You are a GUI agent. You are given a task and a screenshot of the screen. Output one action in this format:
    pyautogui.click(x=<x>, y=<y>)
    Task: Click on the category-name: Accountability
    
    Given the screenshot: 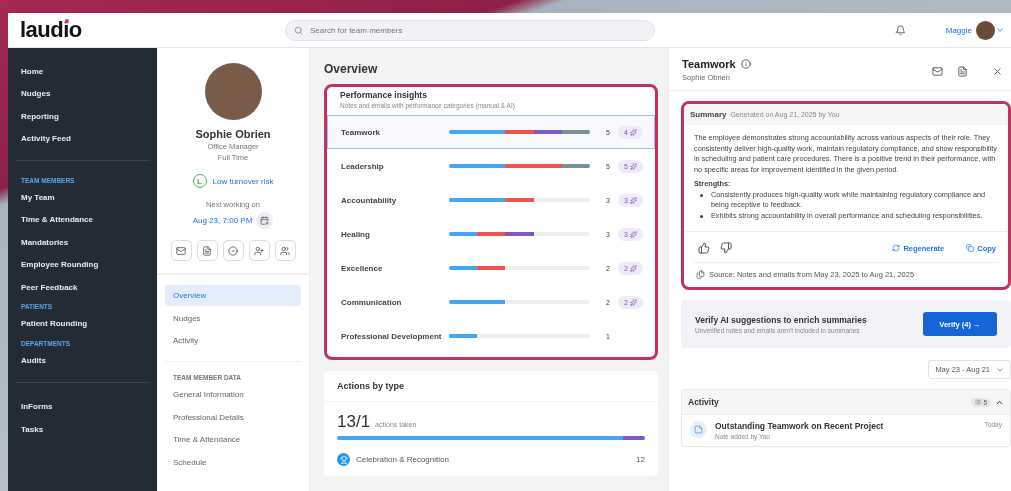 What is the action you would take?
    pyautogui.click(x=369, y=200)
    